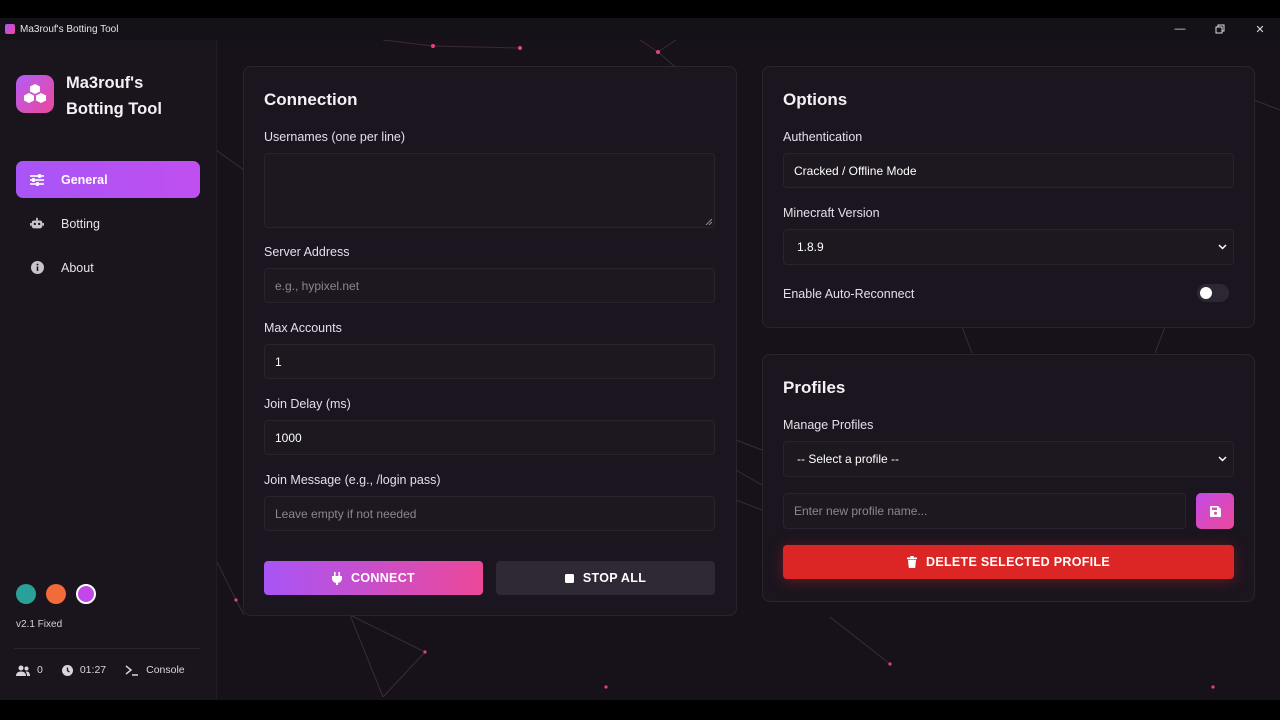  I want to click on restore-icon, so click(1220, 29).